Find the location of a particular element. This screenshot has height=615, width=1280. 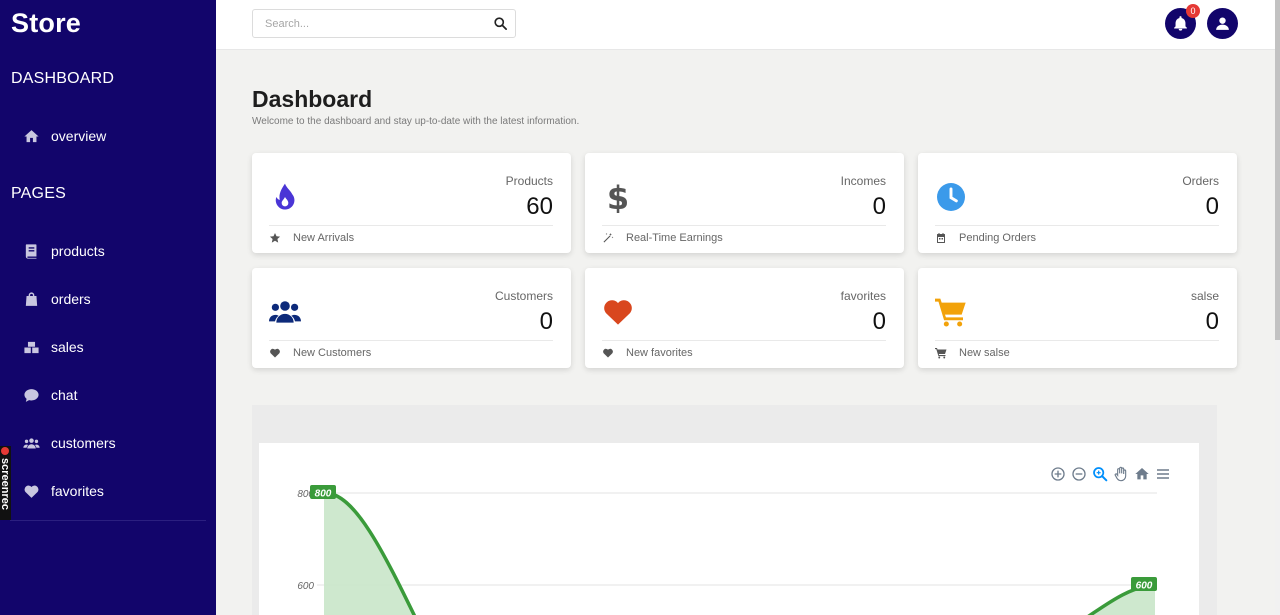

card-footer-text: New Customers is located at coordinates (332, 353).